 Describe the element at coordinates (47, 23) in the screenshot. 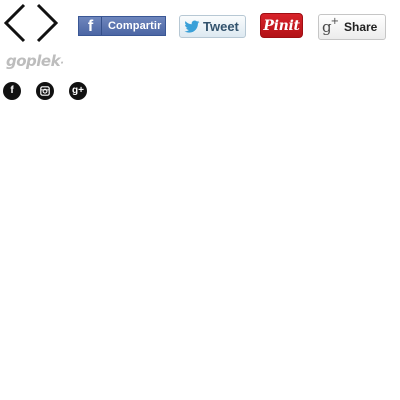

I see `chevron-right-icon` at that location.